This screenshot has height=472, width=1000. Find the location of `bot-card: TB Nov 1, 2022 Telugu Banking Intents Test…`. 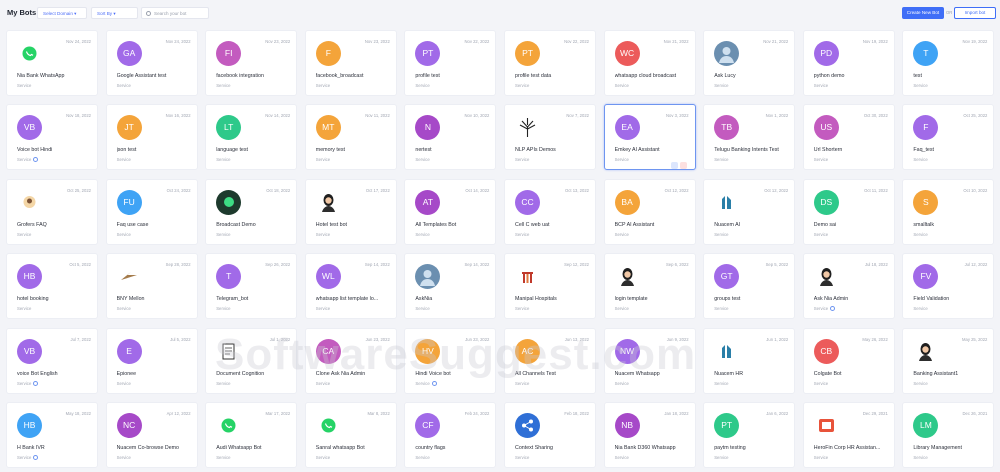

bot-card: TB Nov 1, 2022 Telugu Banking Intents Test… is located at coordinates (749, 137).